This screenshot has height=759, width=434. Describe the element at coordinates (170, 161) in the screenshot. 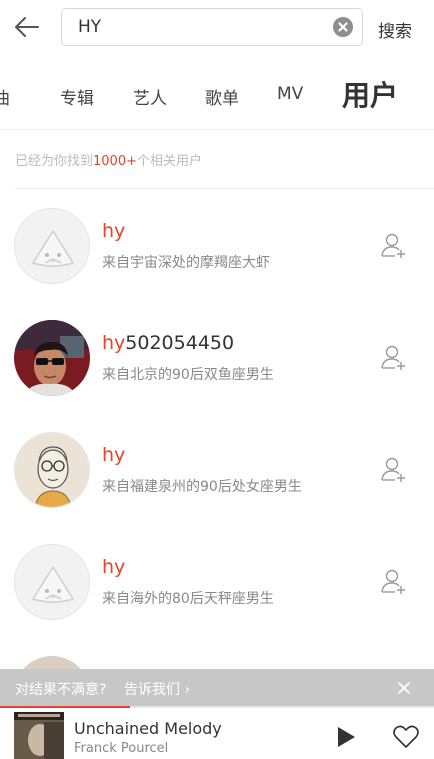

I see `result-count-suffix: 个相关用户` at that location.